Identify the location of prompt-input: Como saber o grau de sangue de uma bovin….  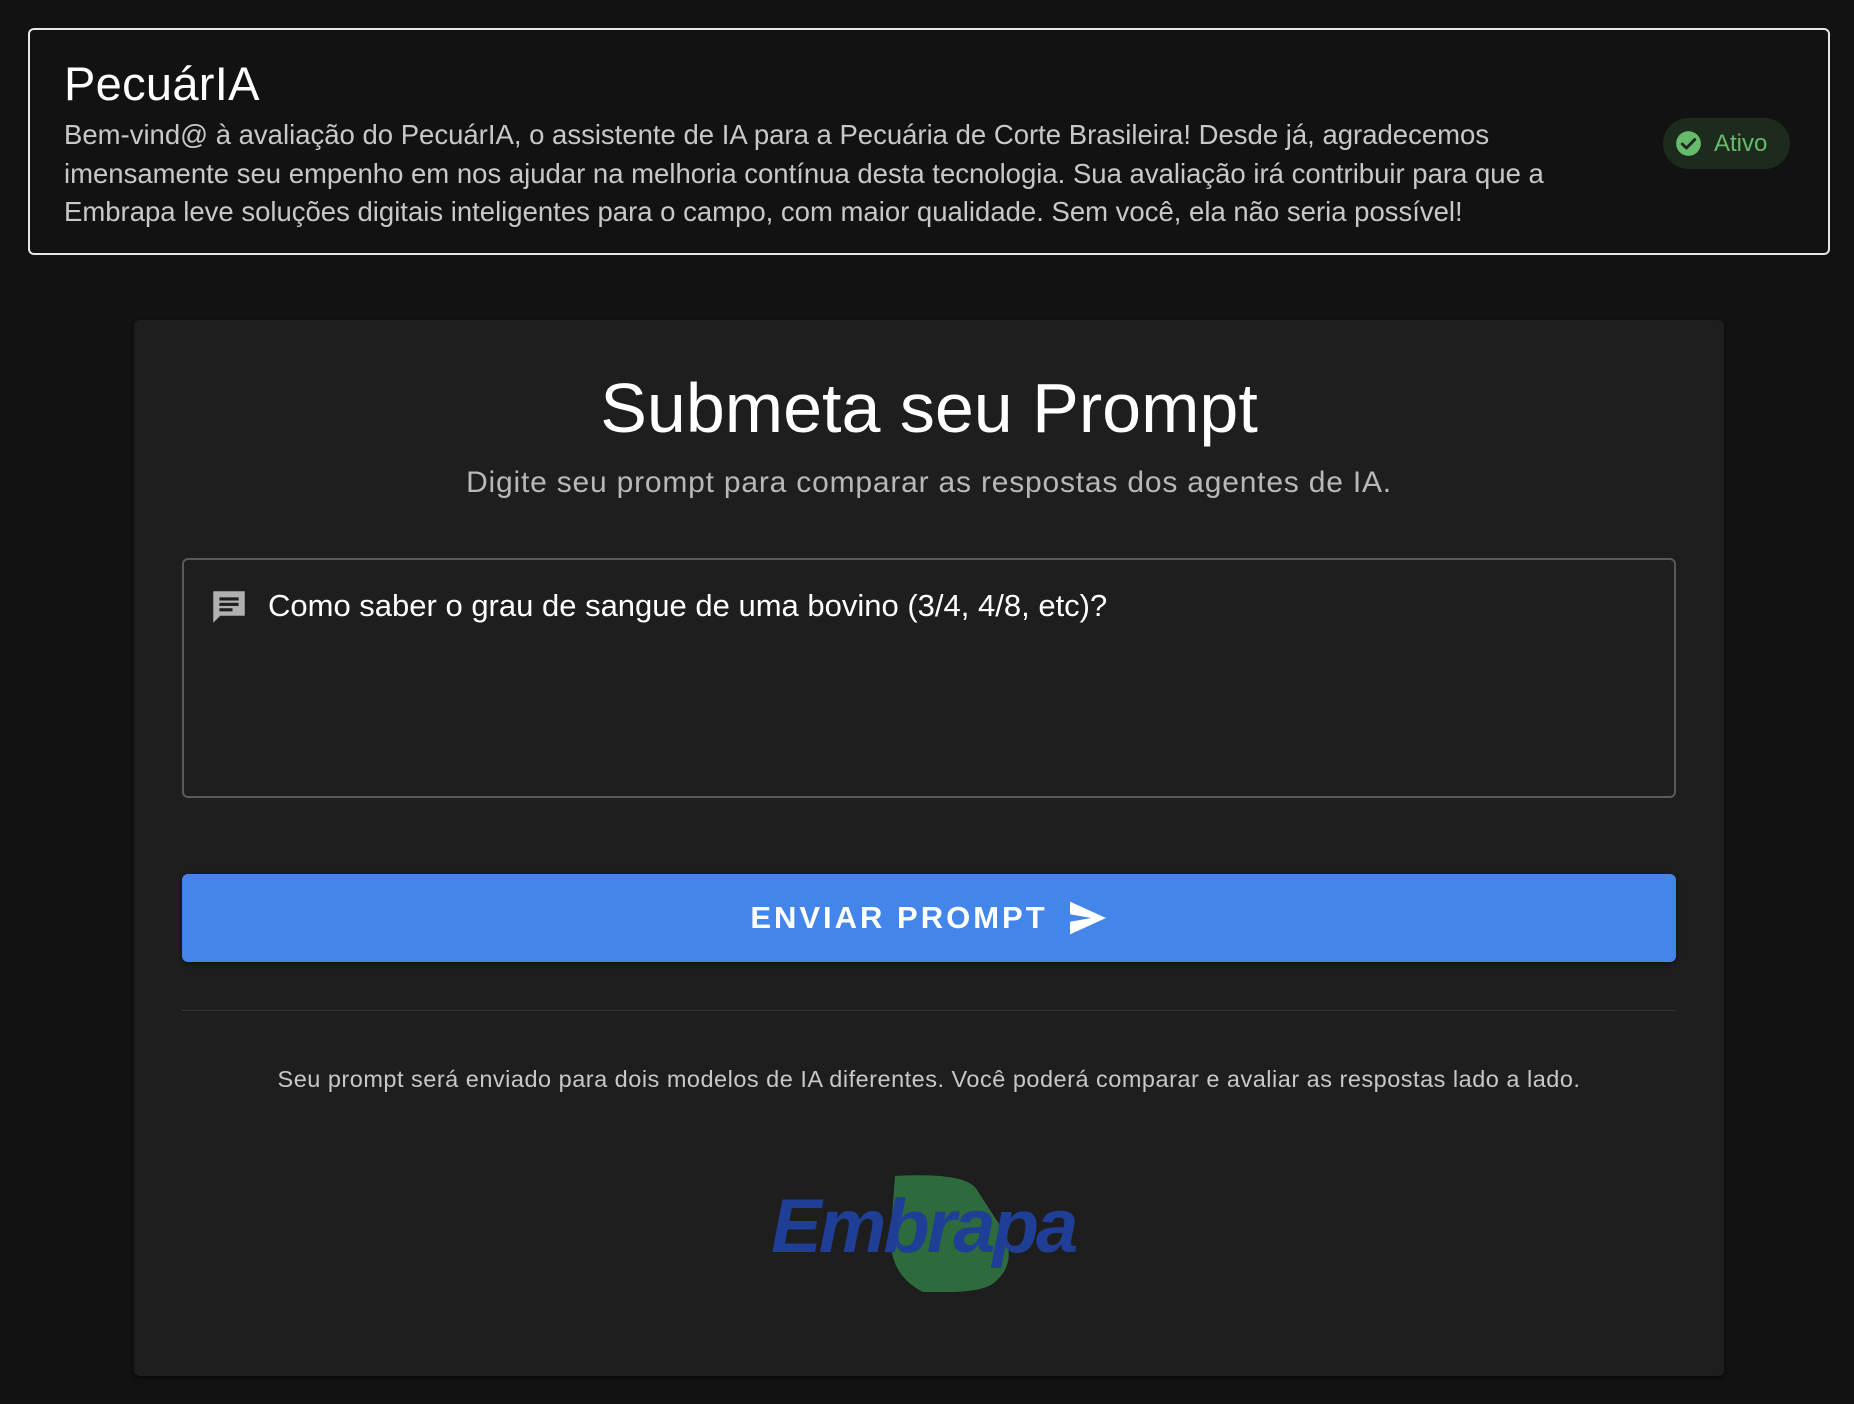
(958, 606).